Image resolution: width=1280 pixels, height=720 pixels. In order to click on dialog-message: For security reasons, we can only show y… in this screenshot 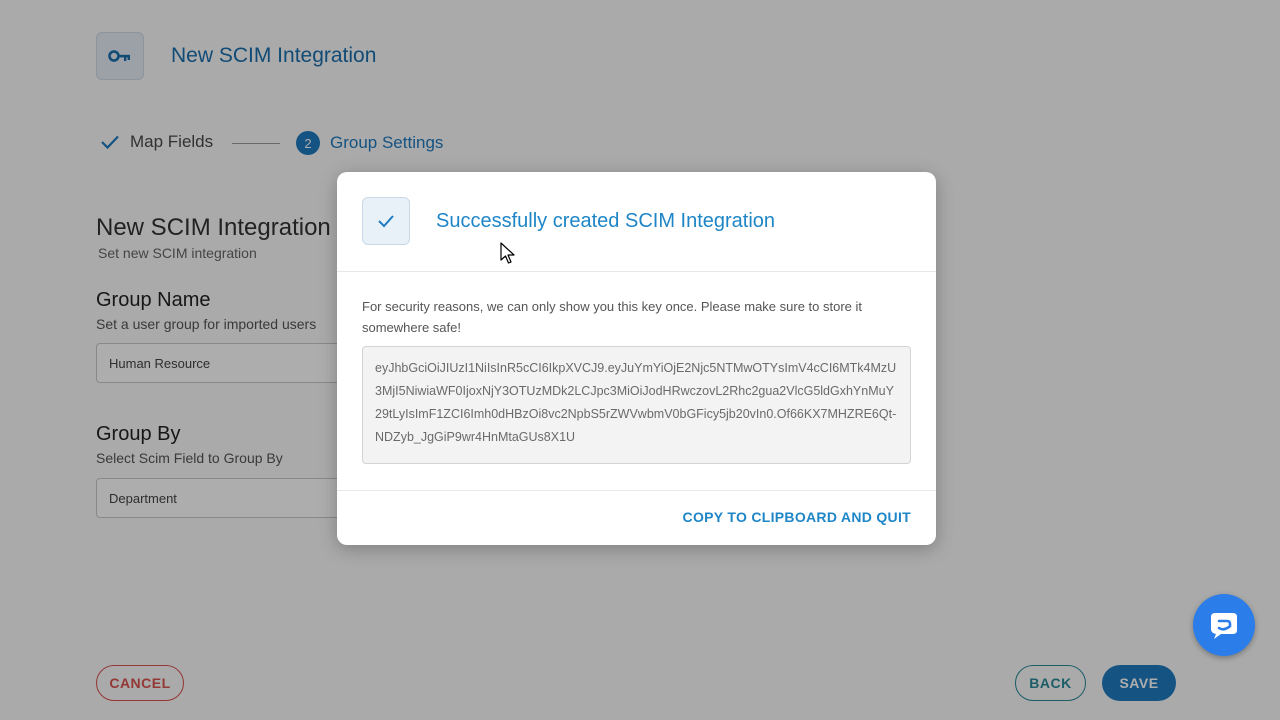, I will do `click(612, 317)`.